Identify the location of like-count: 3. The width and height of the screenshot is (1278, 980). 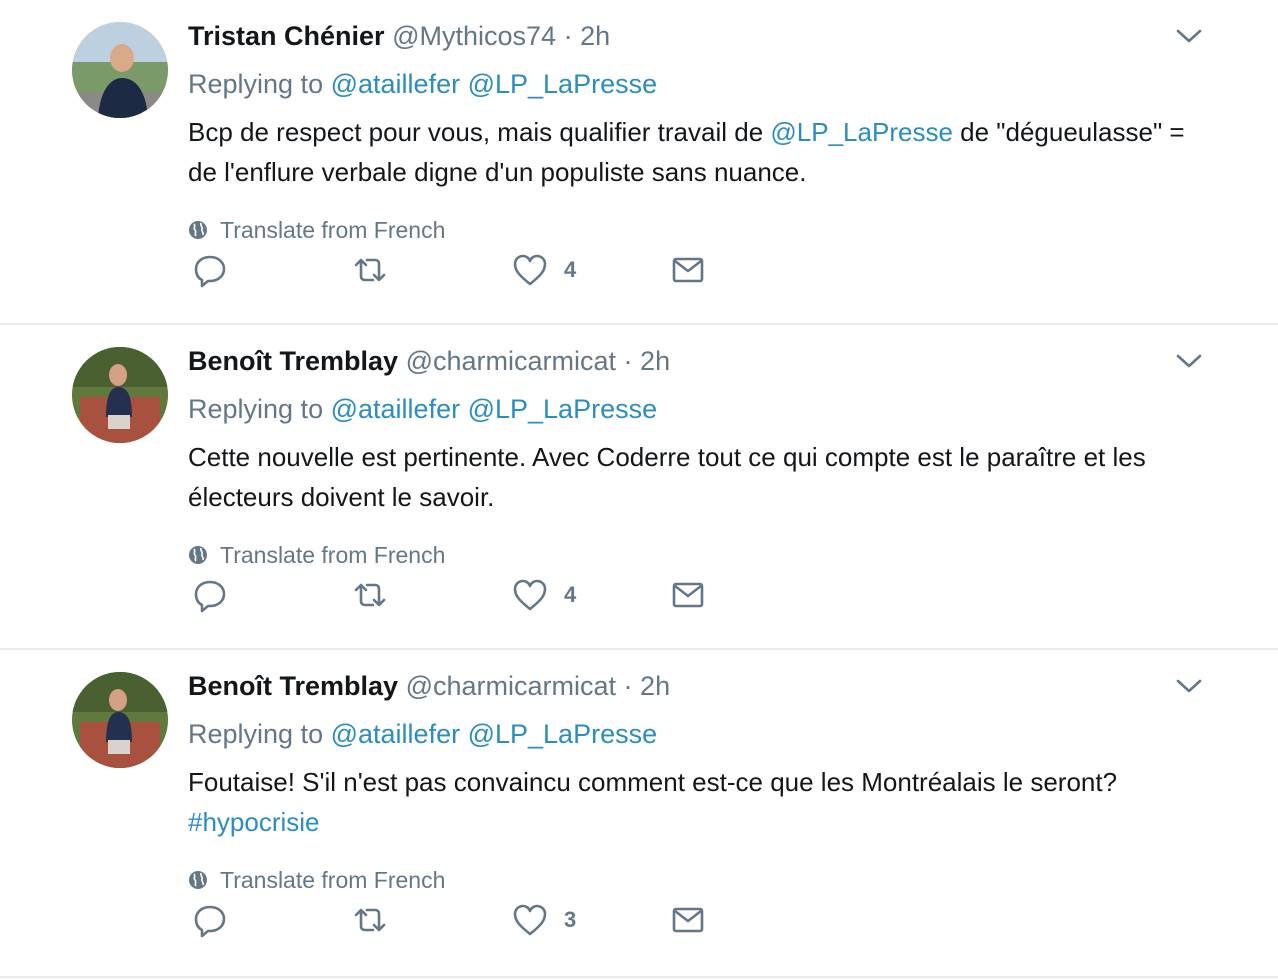
(570, 919).